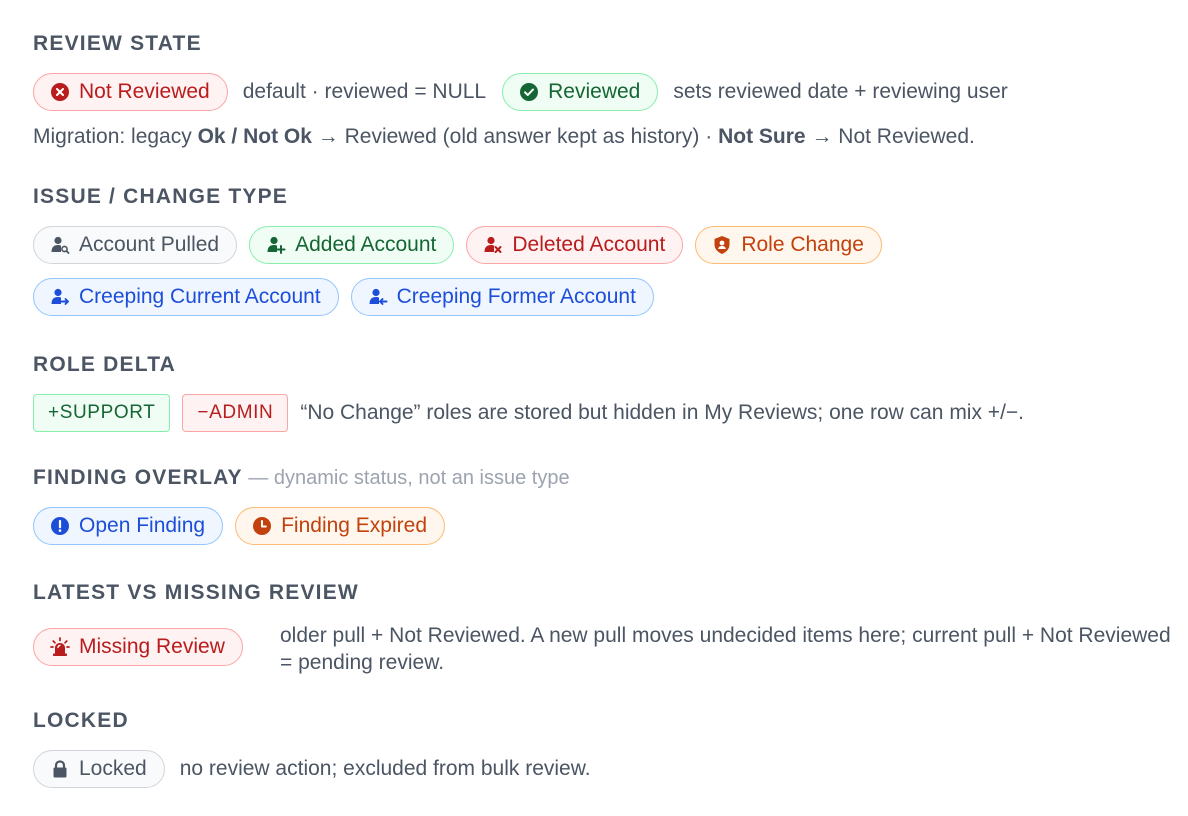  I want to click on added-account-badge: Added Account, so click(352, 245).